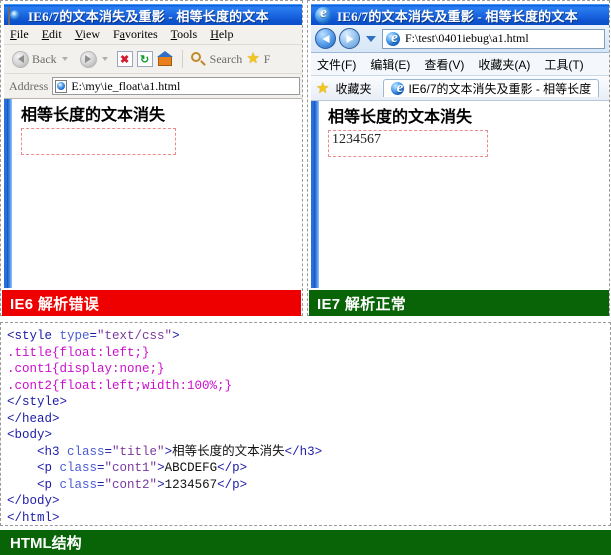 The width and height of the screenshot is (611, 555). I want to click on code-caption: HTML结构, so click(305, 542).